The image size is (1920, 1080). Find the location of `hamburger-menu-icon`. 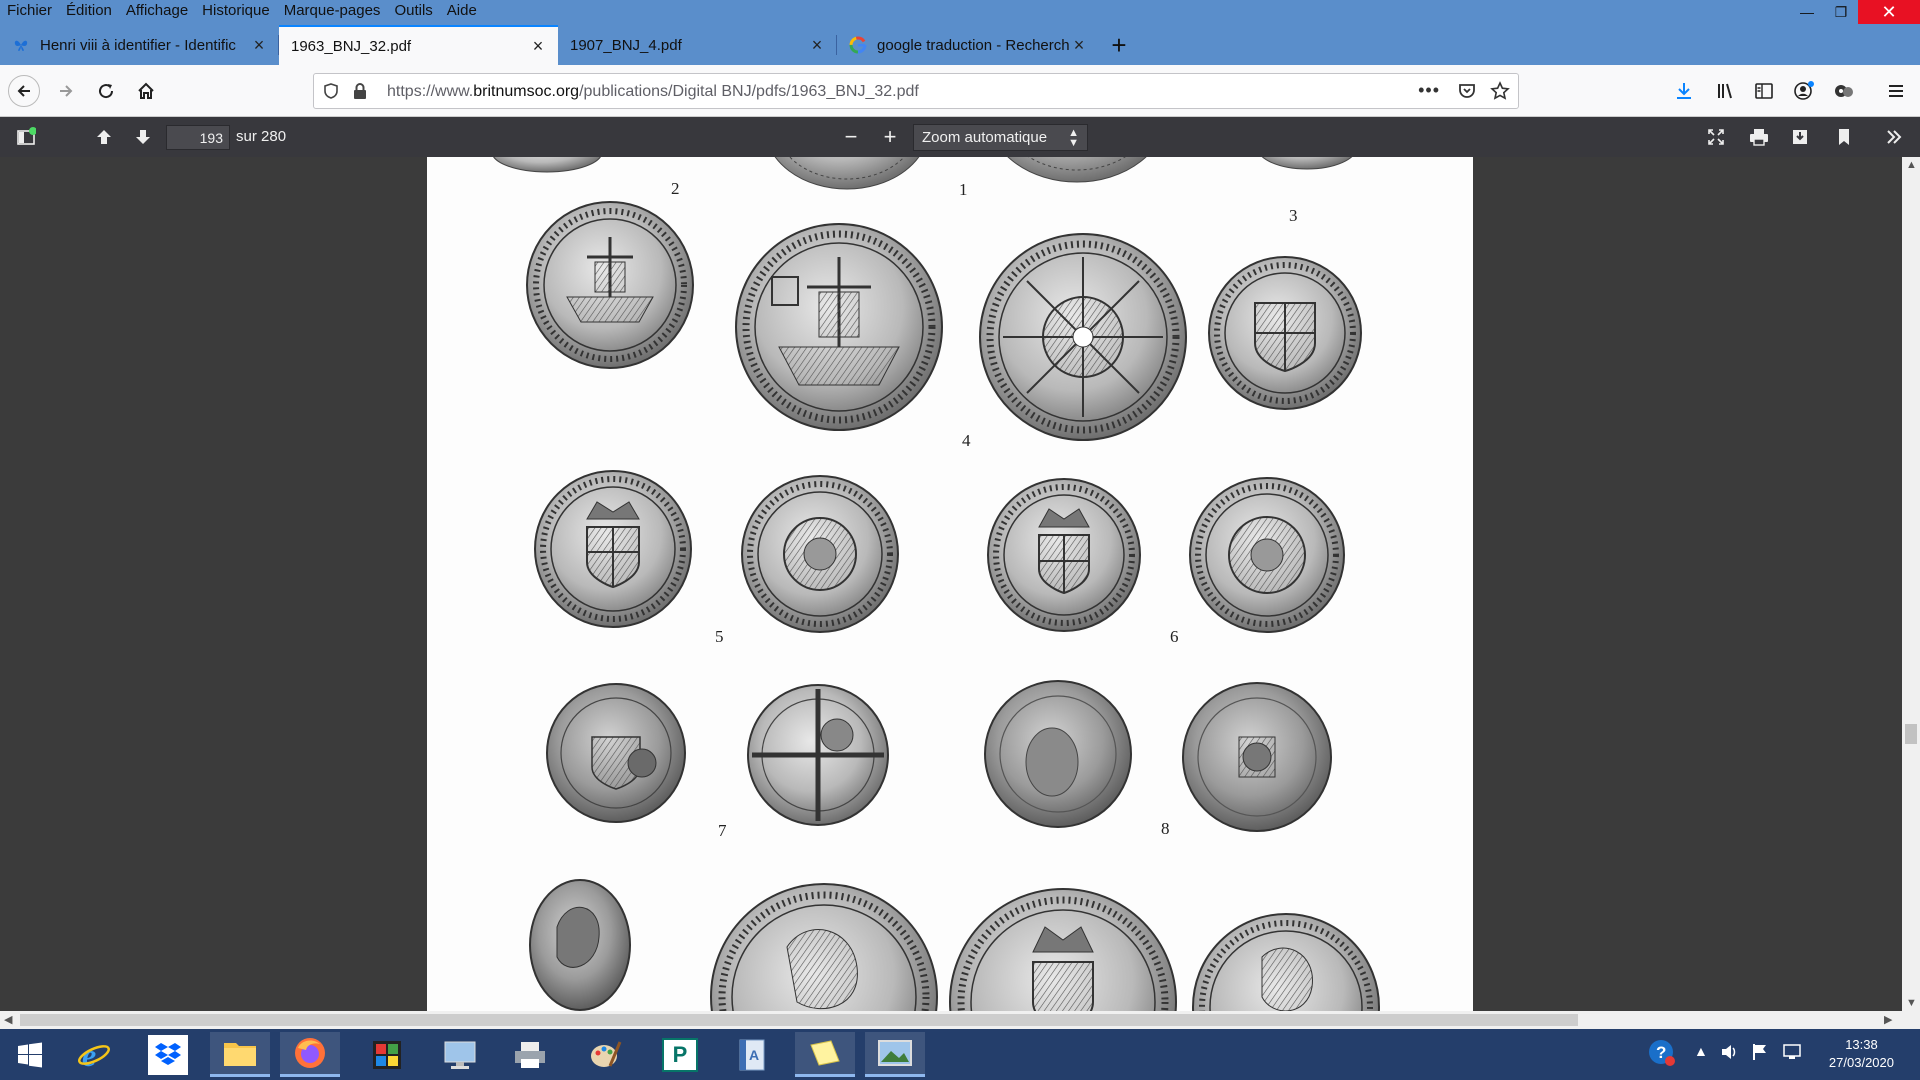

hamburger-menu-icon is located at coordinates (1896, 91).